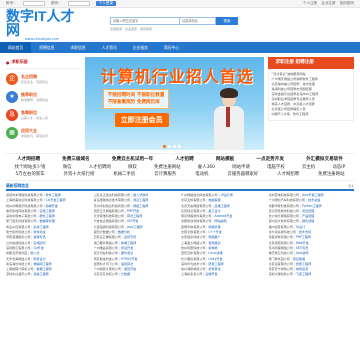  What do you see at coordinates (270, 160) in the screenshot?
I see `hot-keyword-link: 一点走势开发` at bounding box center [270, 160].